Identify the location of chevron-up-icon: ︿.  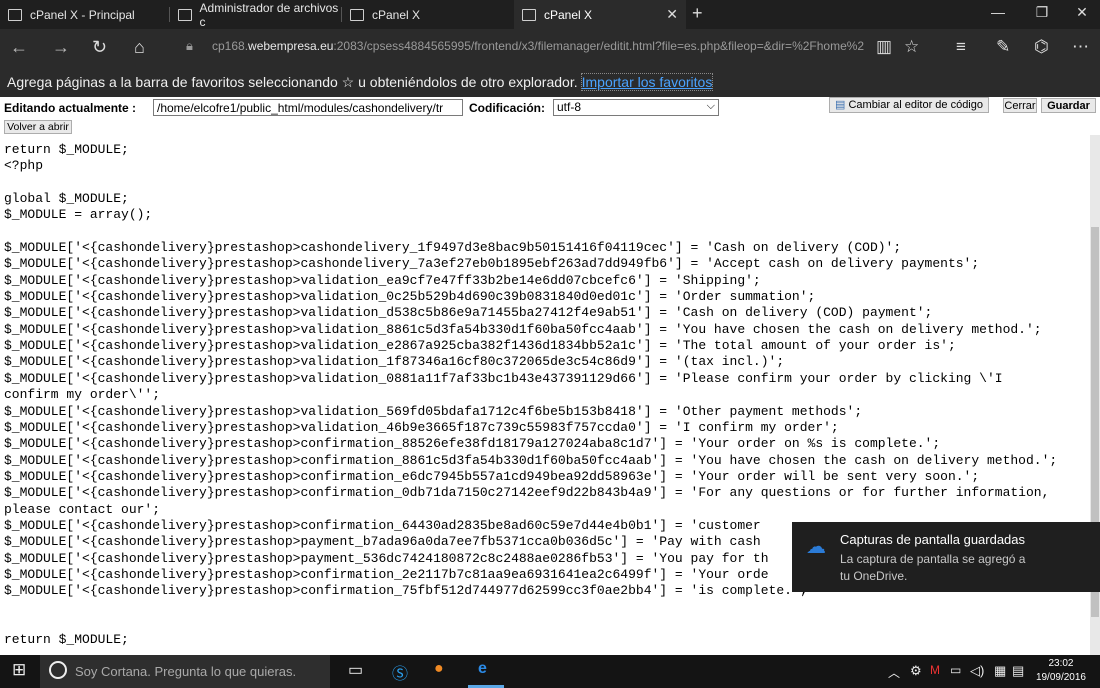
(894, 672).